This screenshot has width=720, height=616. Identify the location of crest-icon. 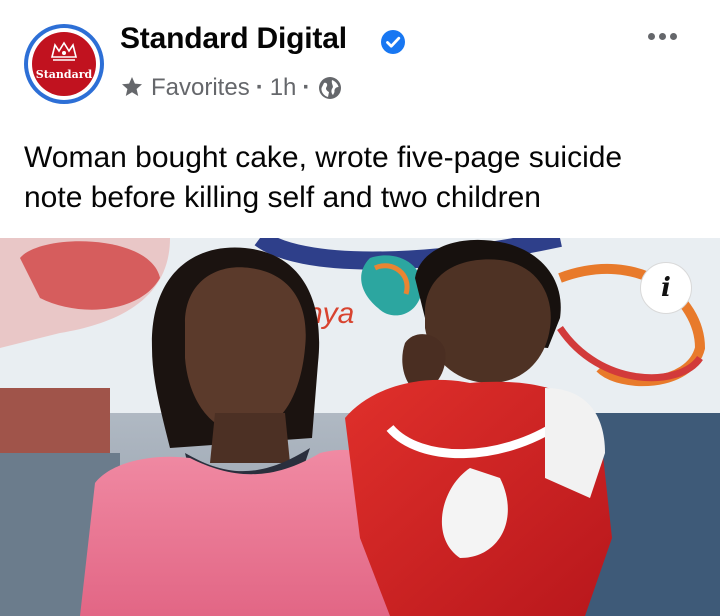
(64, 51).